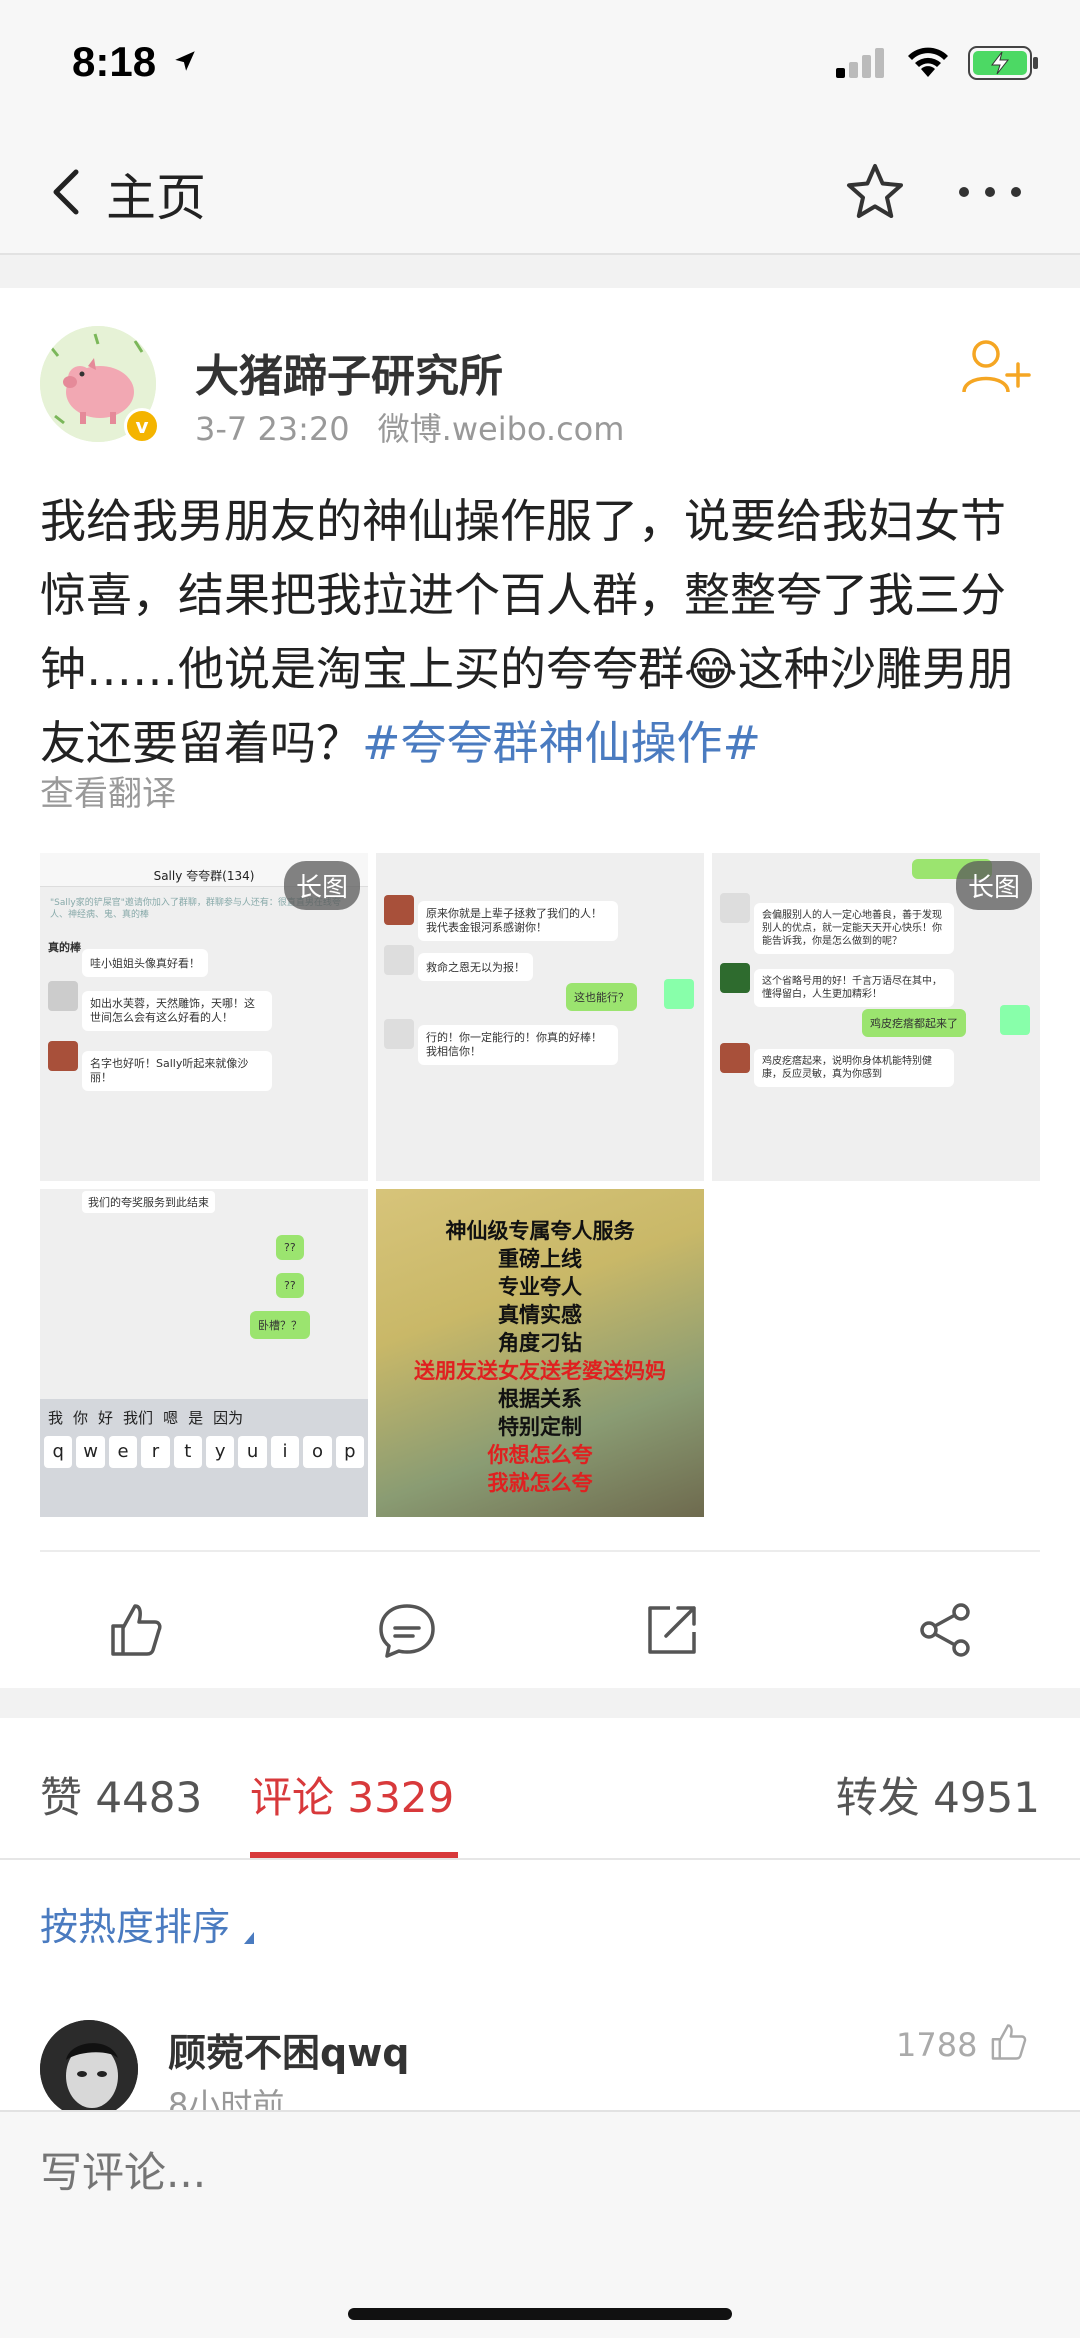 The height and width of the screenshot is (2338, 1080). What do you see at coordinates (540, 1633) in the screenshot?
I see `post-actions` at bounding box center [540, 1633].